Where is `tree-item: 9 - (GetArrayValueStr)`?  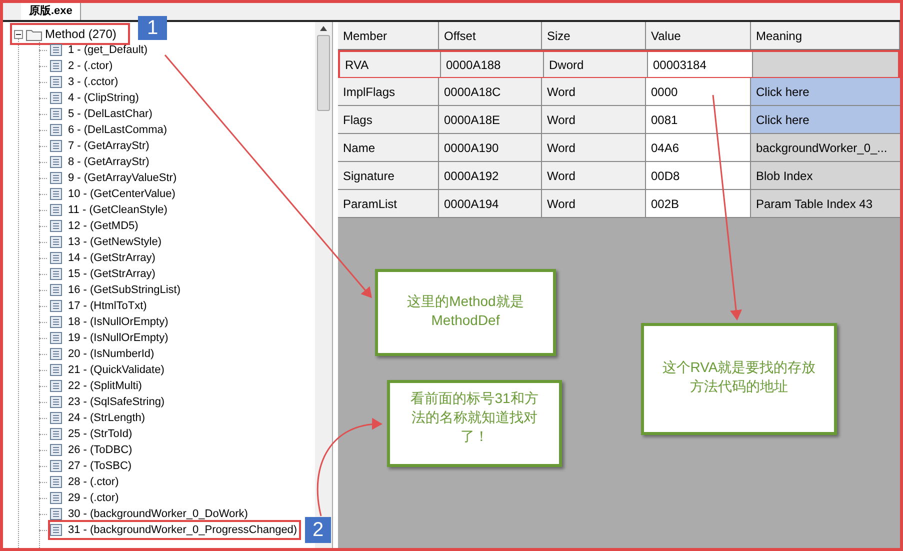 tree-item: 9 - (GetArrayValueStr) is located at coordinates (114, 178).